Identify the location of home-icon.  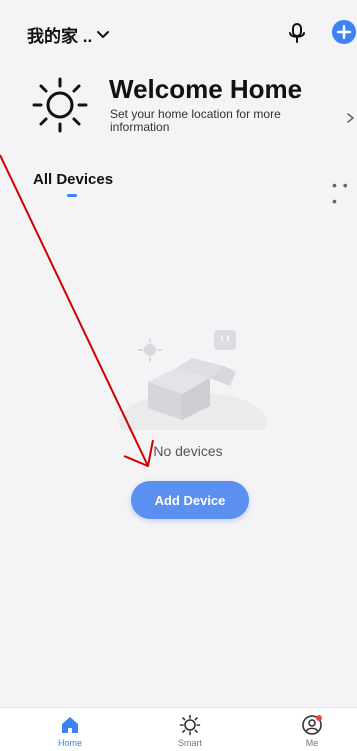
(70, 725).